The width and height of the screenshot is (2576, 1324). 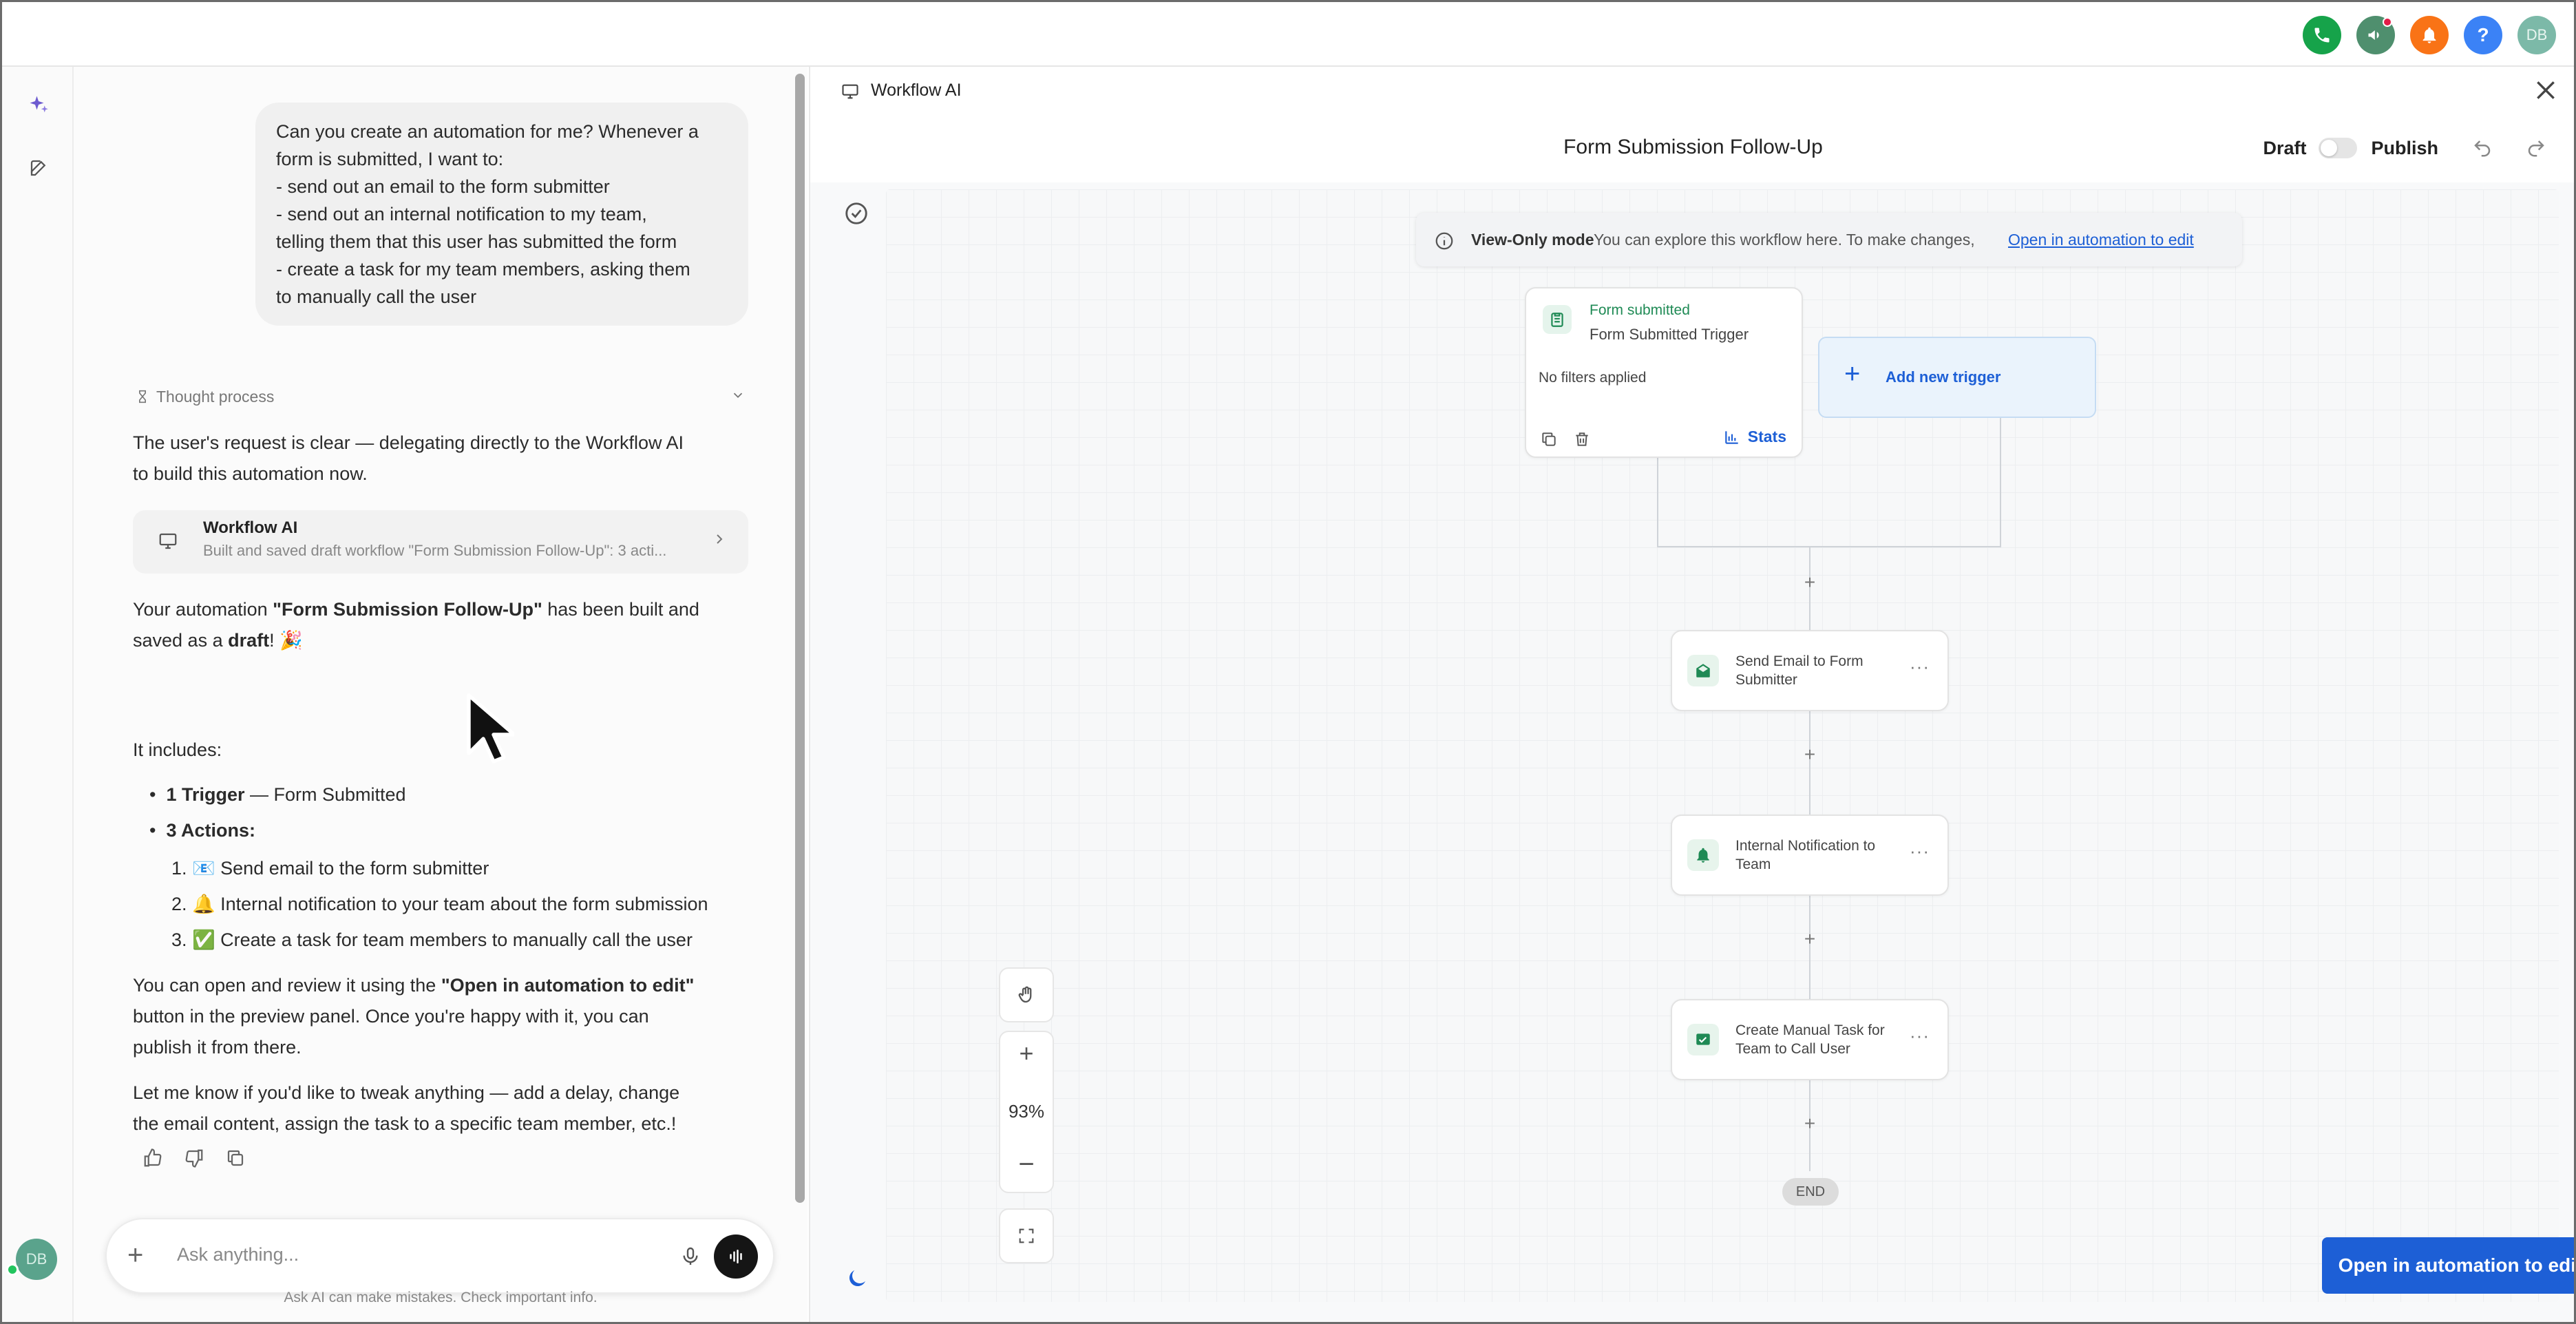 I want to click on action-title: Send Email to Form Submitter, so click(x=1800, y=670).